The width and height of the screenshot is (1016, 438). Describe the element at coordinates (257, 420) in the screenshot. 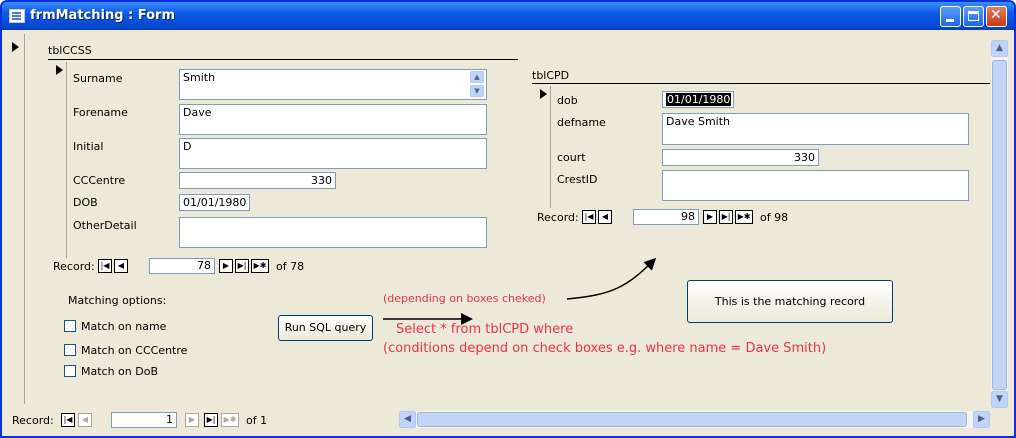

I see `form-record-count: of 1` at that location.